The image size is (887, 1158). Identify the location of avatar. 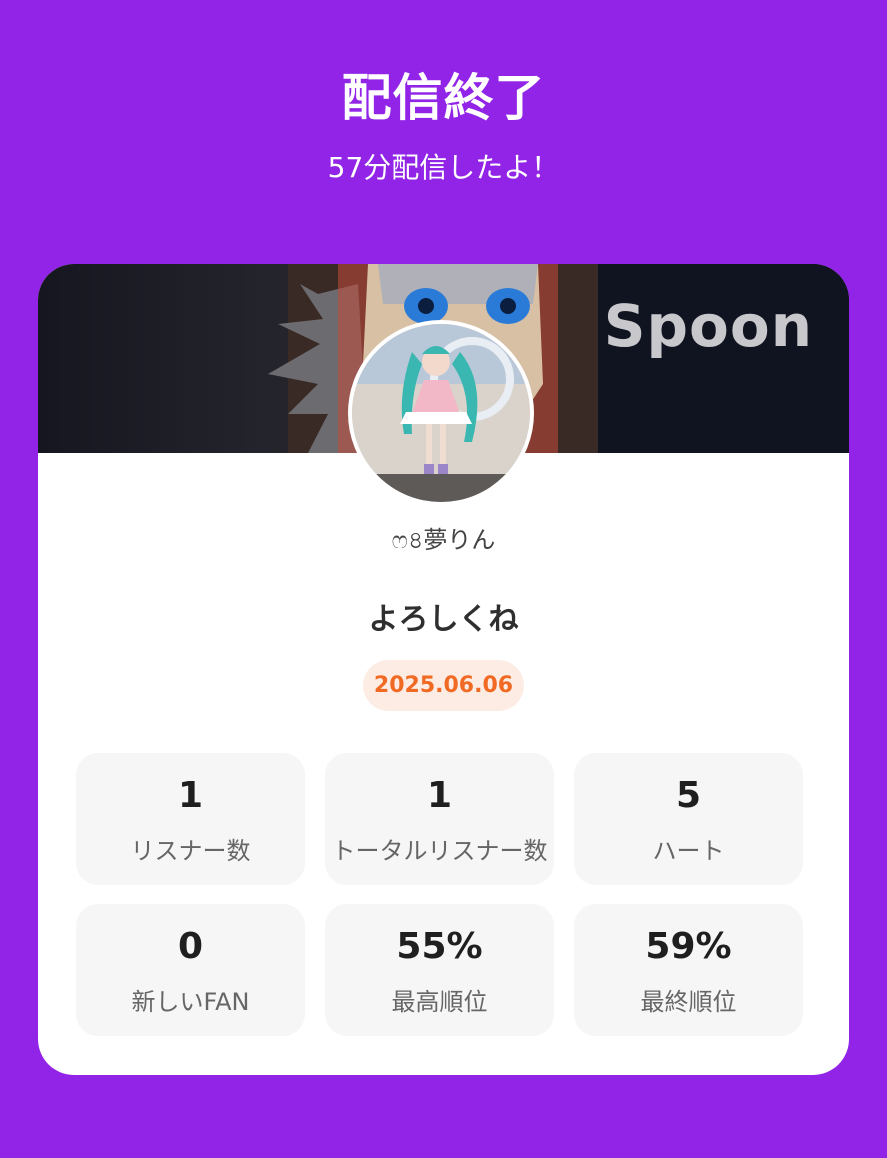
(441, 413).